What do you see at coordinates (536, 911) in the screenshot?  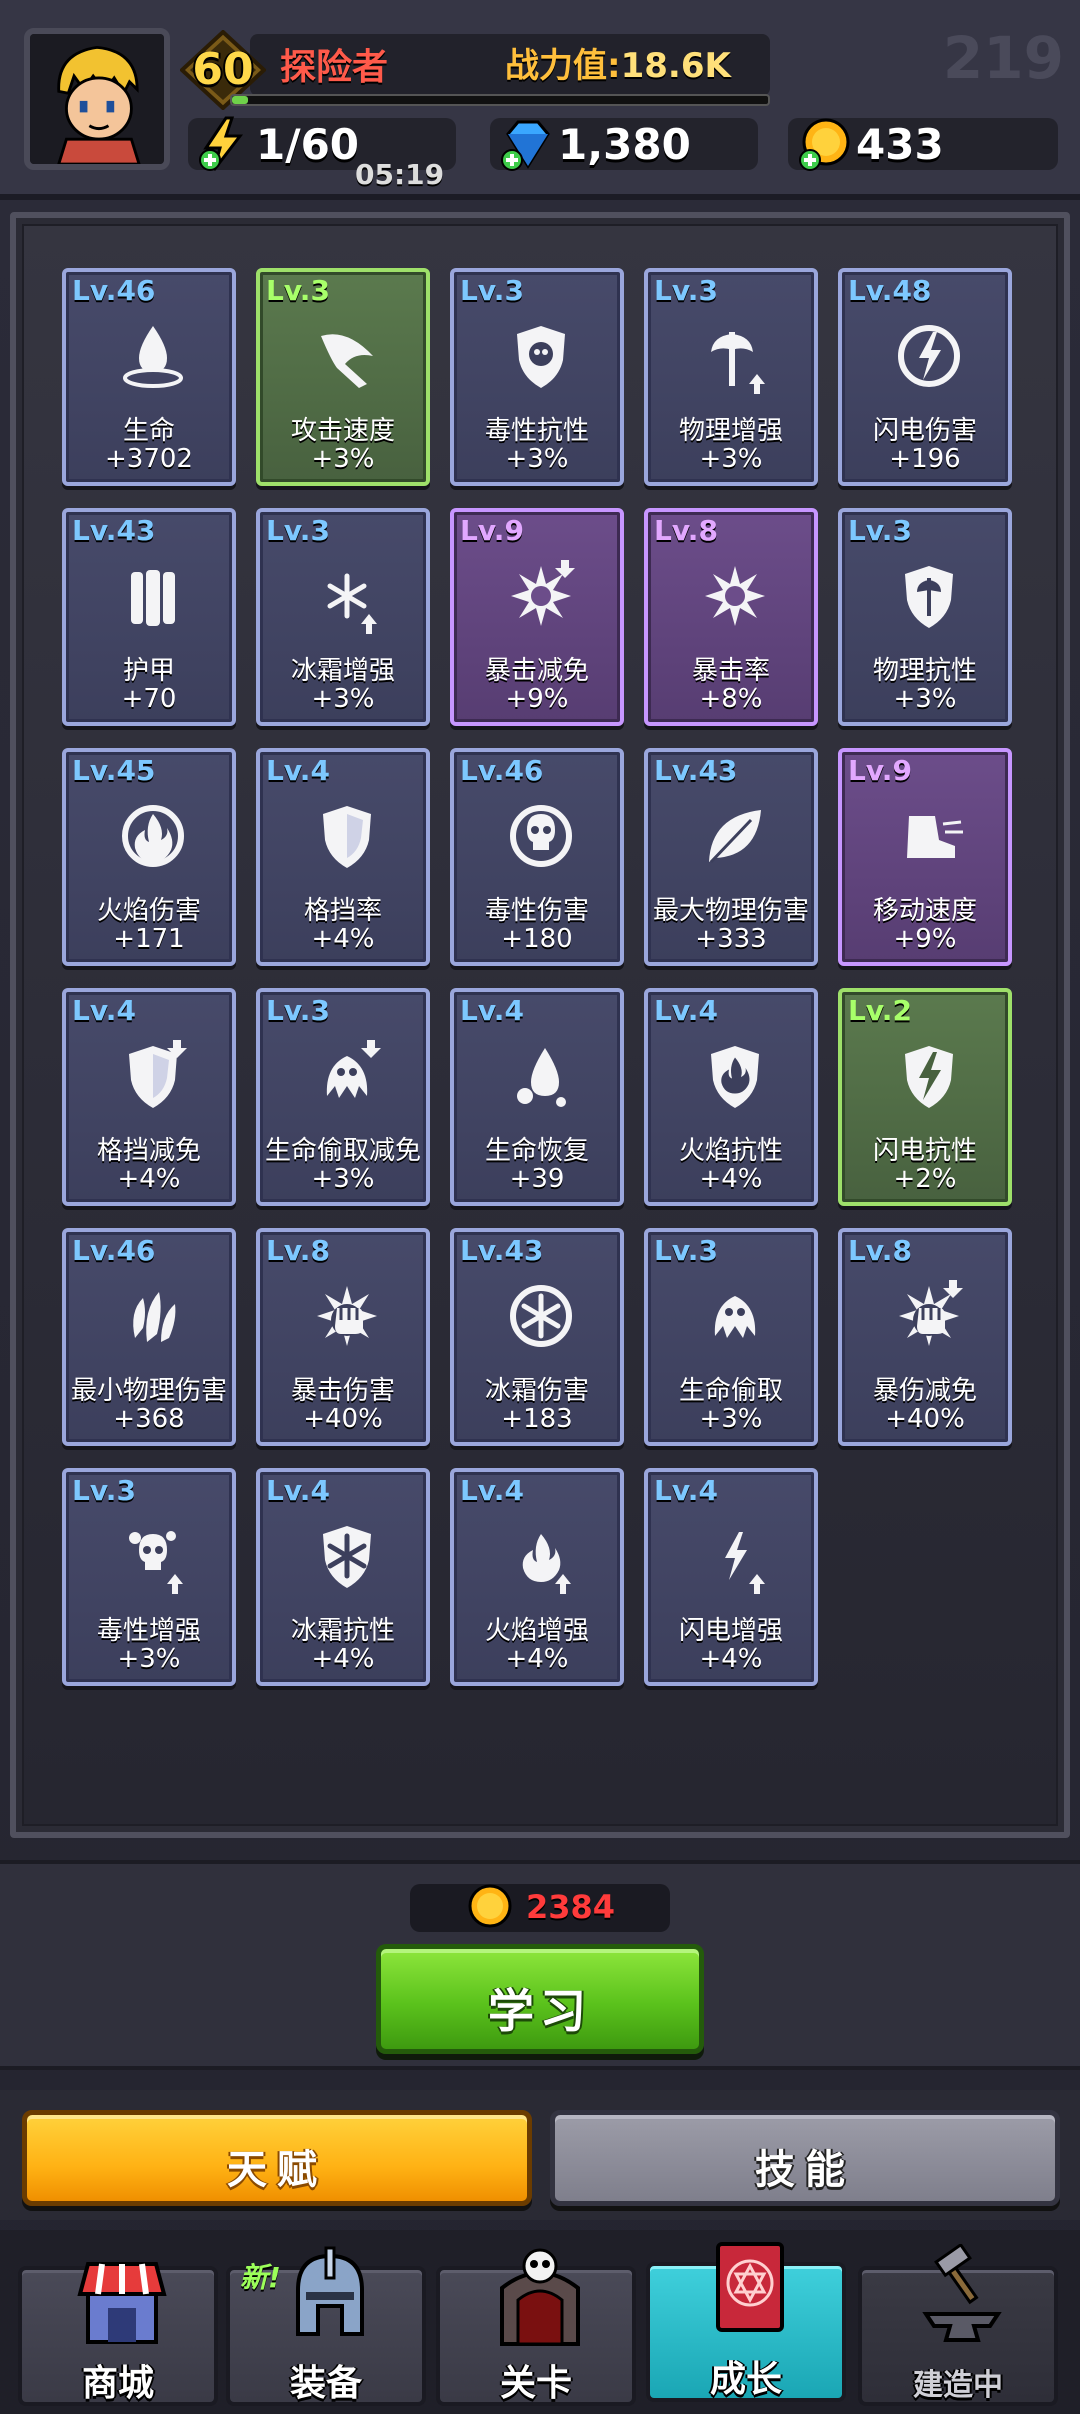 I see `talent-name: 毒性伤害` at bounding box center [536, 911].